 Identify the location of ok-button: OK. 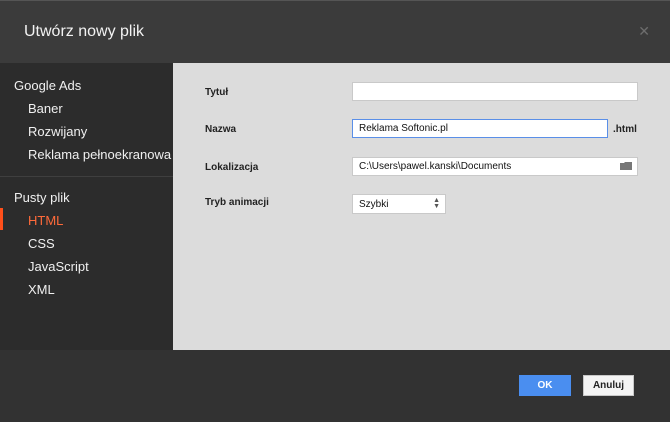
(545, 385).